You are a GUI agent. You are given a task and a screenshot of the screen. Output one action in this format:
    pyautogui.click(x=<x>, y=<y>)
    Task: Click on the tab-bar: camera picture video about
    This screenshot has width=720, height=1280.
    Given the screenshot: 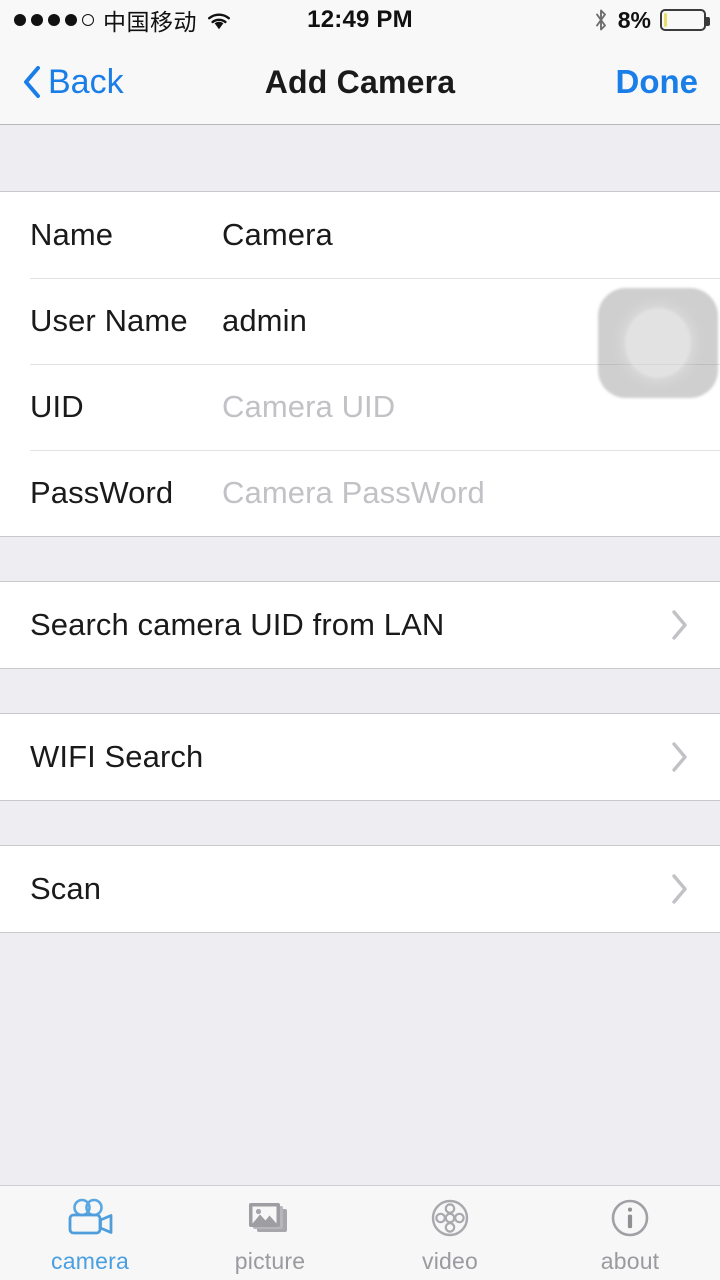 What is the action you would take?
    pyautogui.click(x=360, y=1232)
    